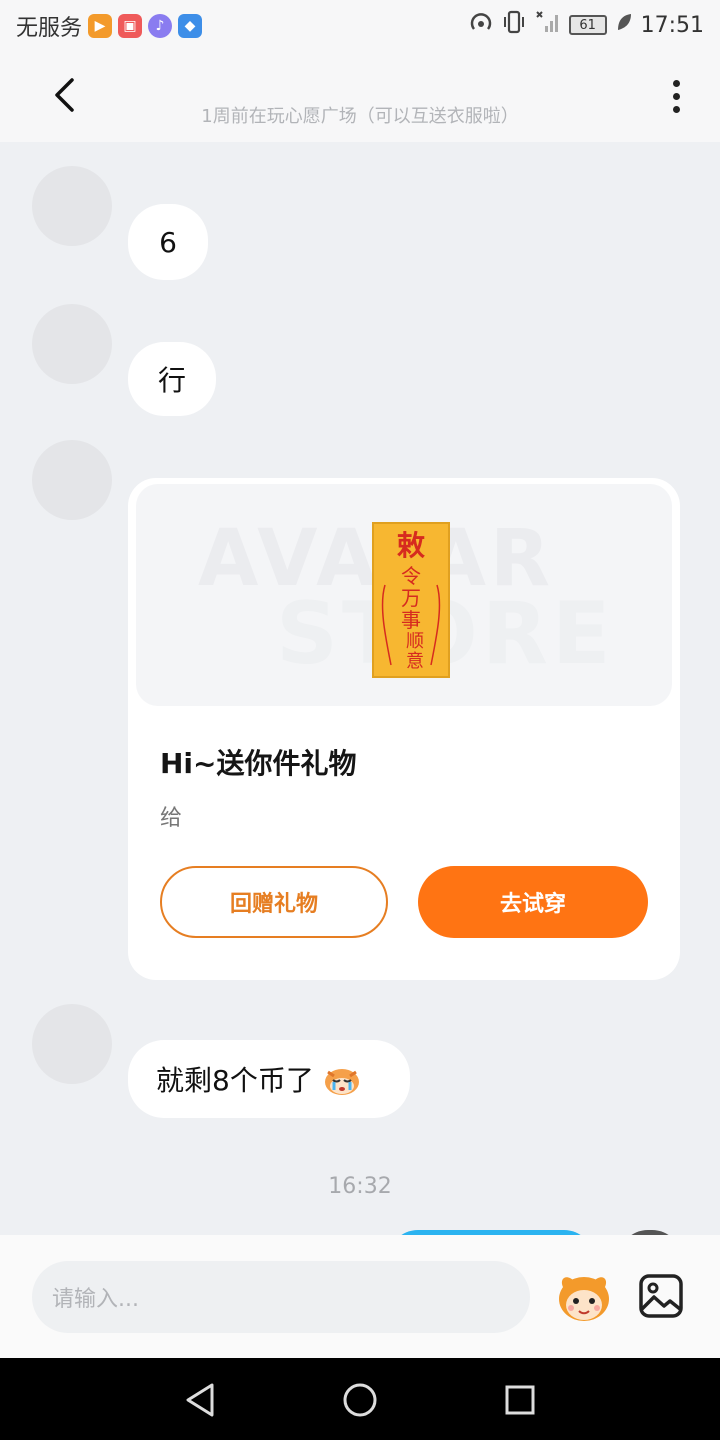 This screenshot has width=720, height=1440. I want to click on svg-text: 事, so click(411, 620).